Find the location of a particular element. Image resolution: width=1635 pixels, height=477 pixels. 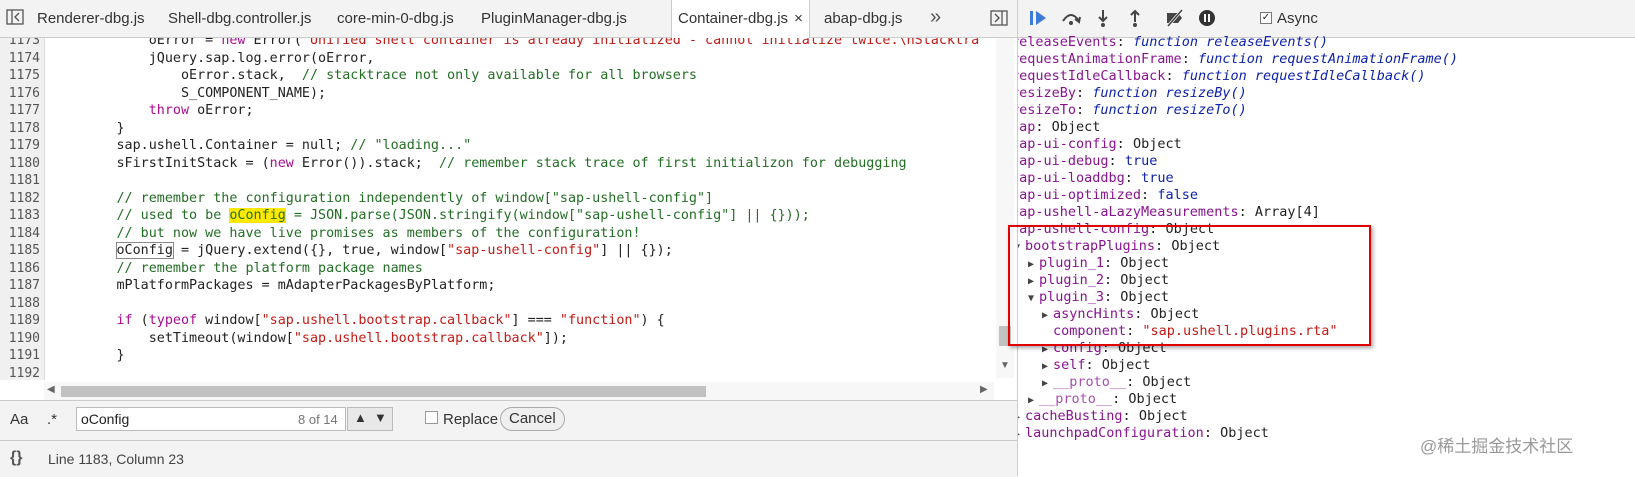

scope-row: ▶launchpadConfiguration: Object is located at coordinates (1143, 434).